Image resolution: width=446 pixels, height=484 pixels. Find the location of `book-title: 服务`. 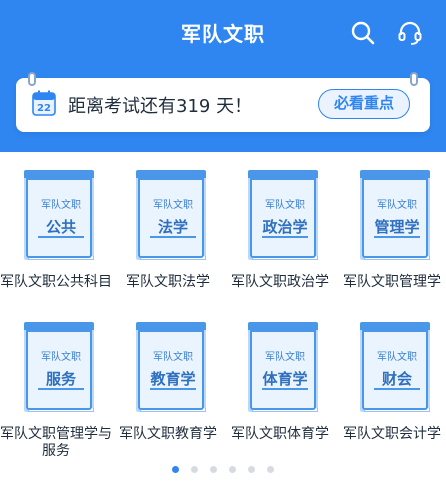

book-title: 服务 is located at coordinates (61, 379).